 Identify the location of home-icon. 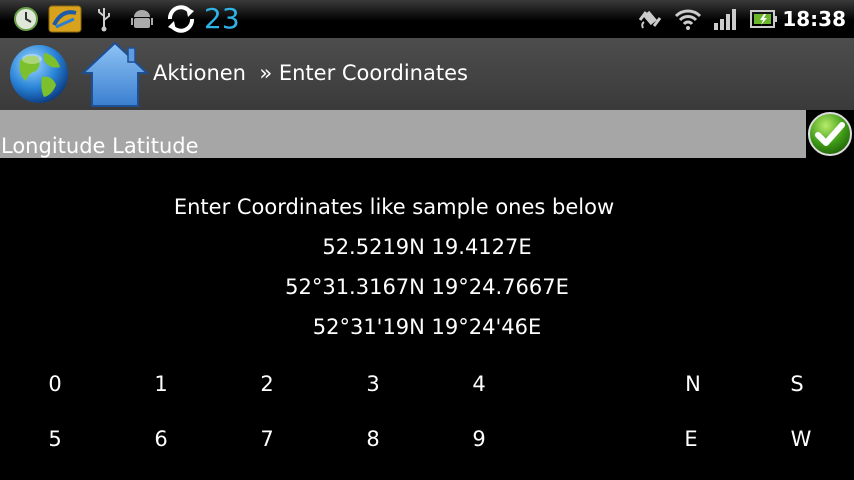
(115, 74).